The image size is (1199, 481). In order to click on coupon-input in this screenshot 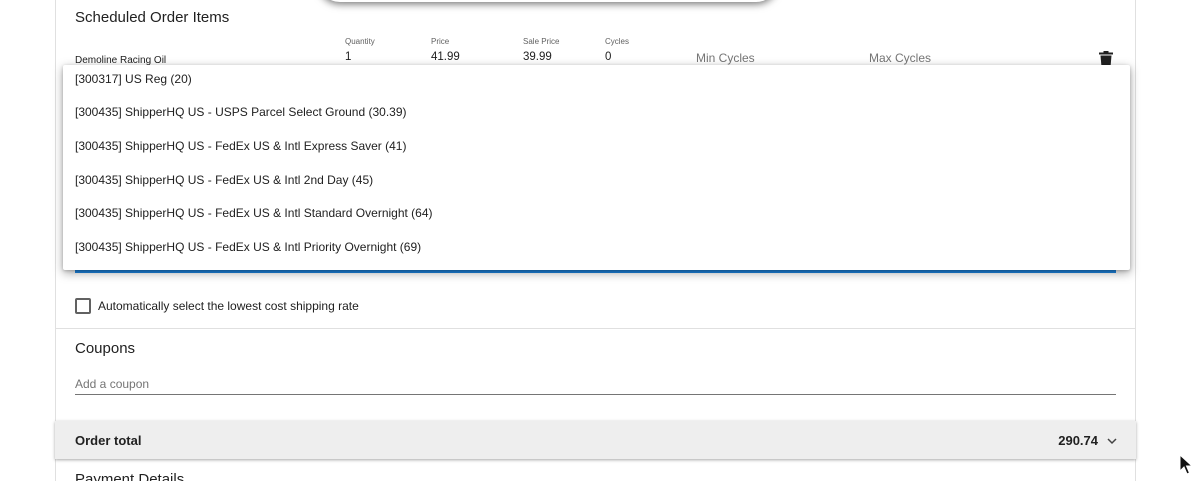, I will do `click(595, 384)`.